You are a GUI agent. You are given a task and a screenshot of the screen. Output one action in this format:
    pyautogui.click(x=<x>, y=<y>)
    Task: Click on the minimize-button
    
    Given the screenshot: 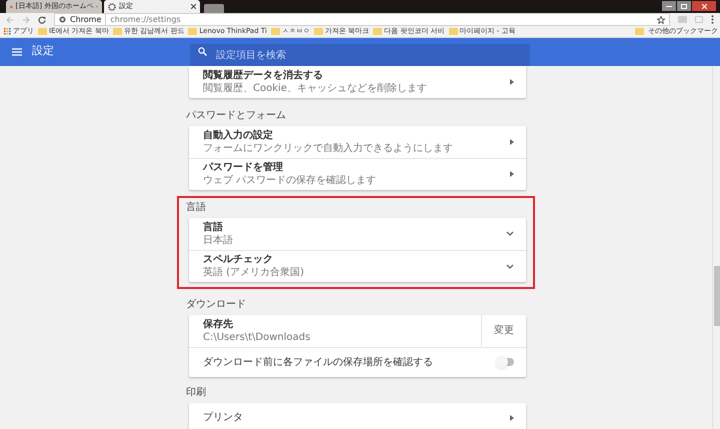 What is the action you would take?
    pyautogui.click(x=669, y=6)
    